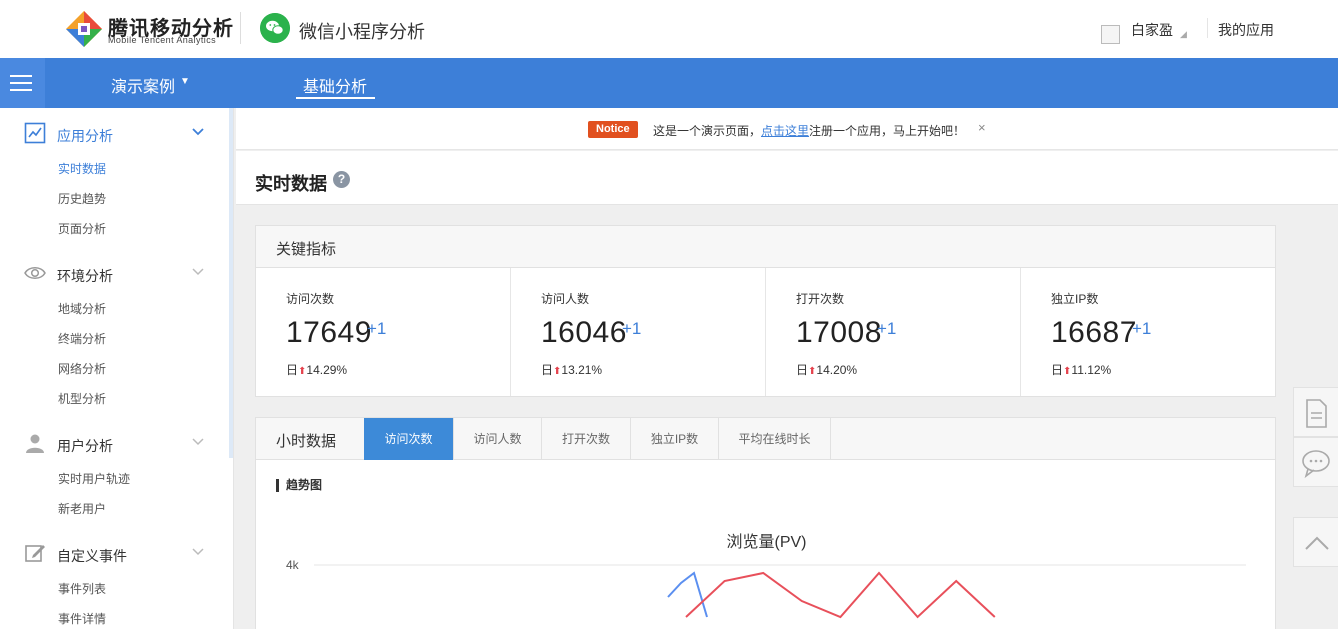 The height and width of the screenshot is (629, 1338). I want to click on user-name: 白家盈, so click(1152, 30).